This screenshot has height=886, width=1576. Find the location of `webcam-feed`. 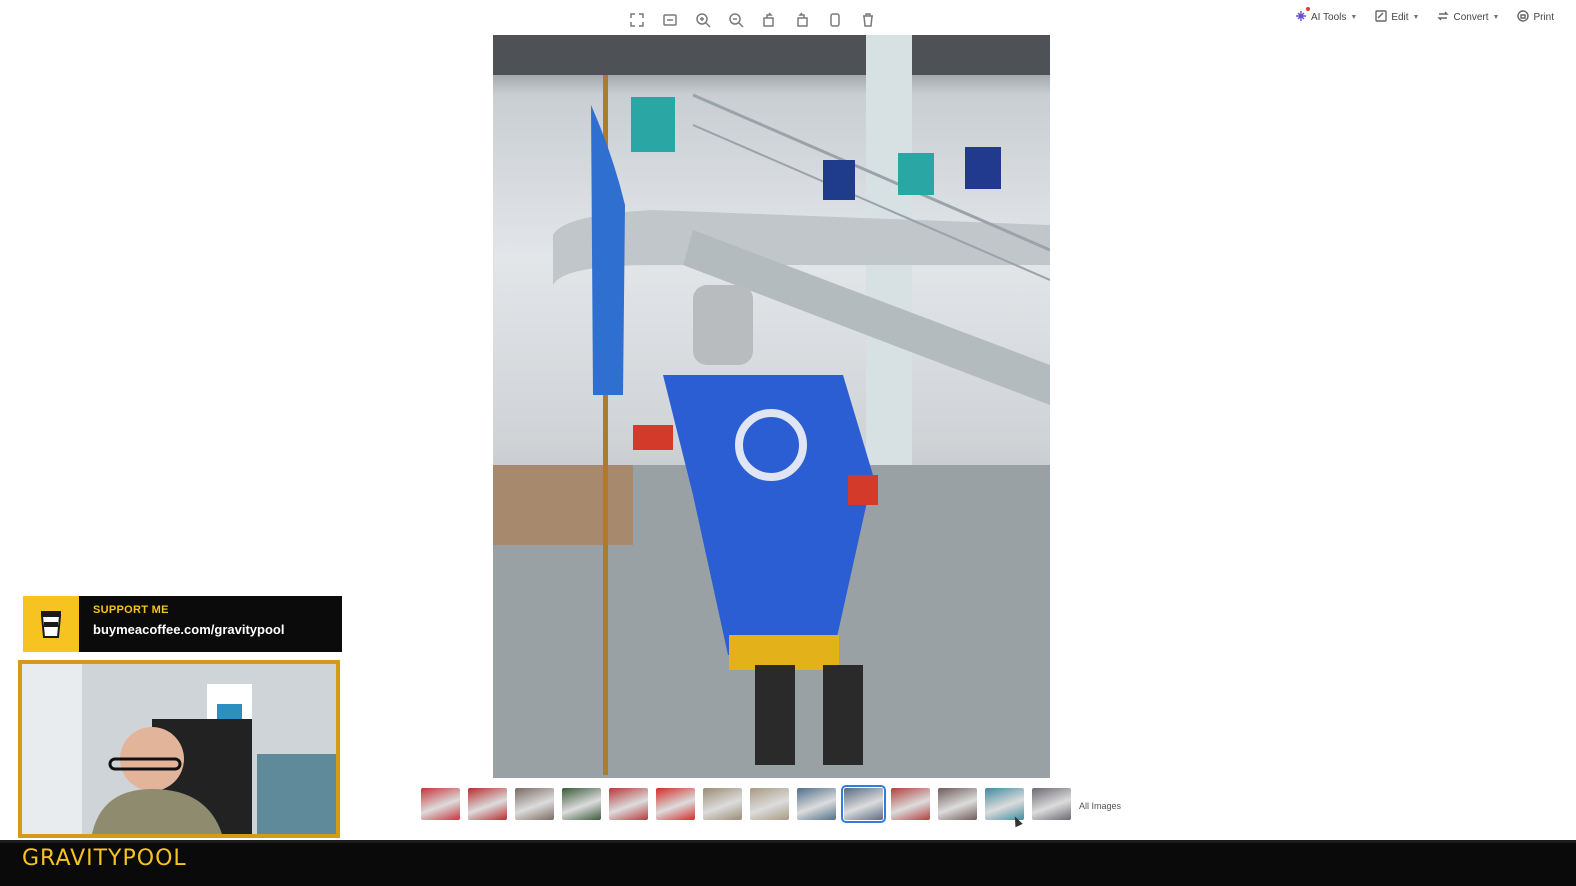

webcam-feed is located at coordinates (179, 749).